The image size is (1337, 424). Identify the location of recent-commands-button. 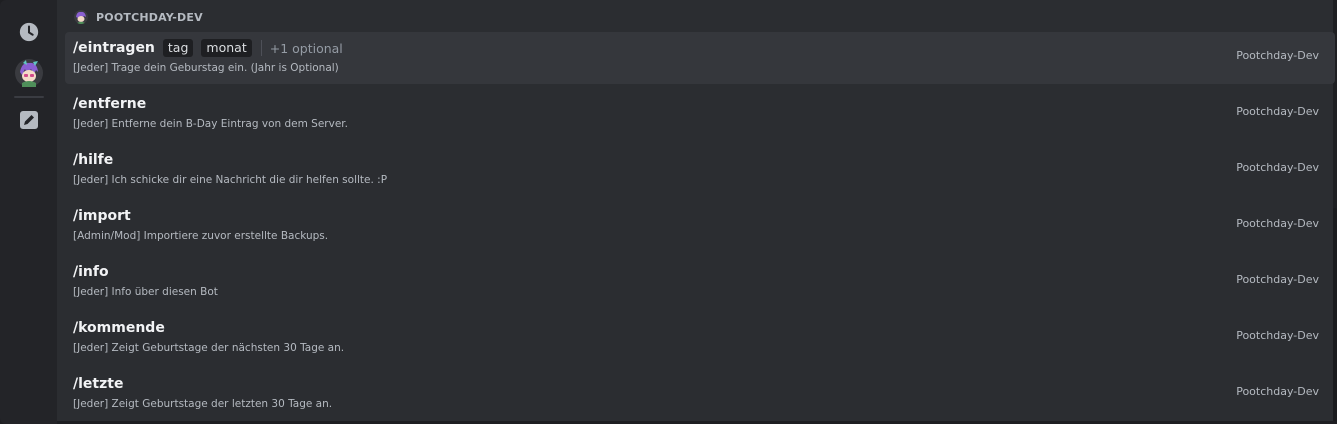
(29, 32).